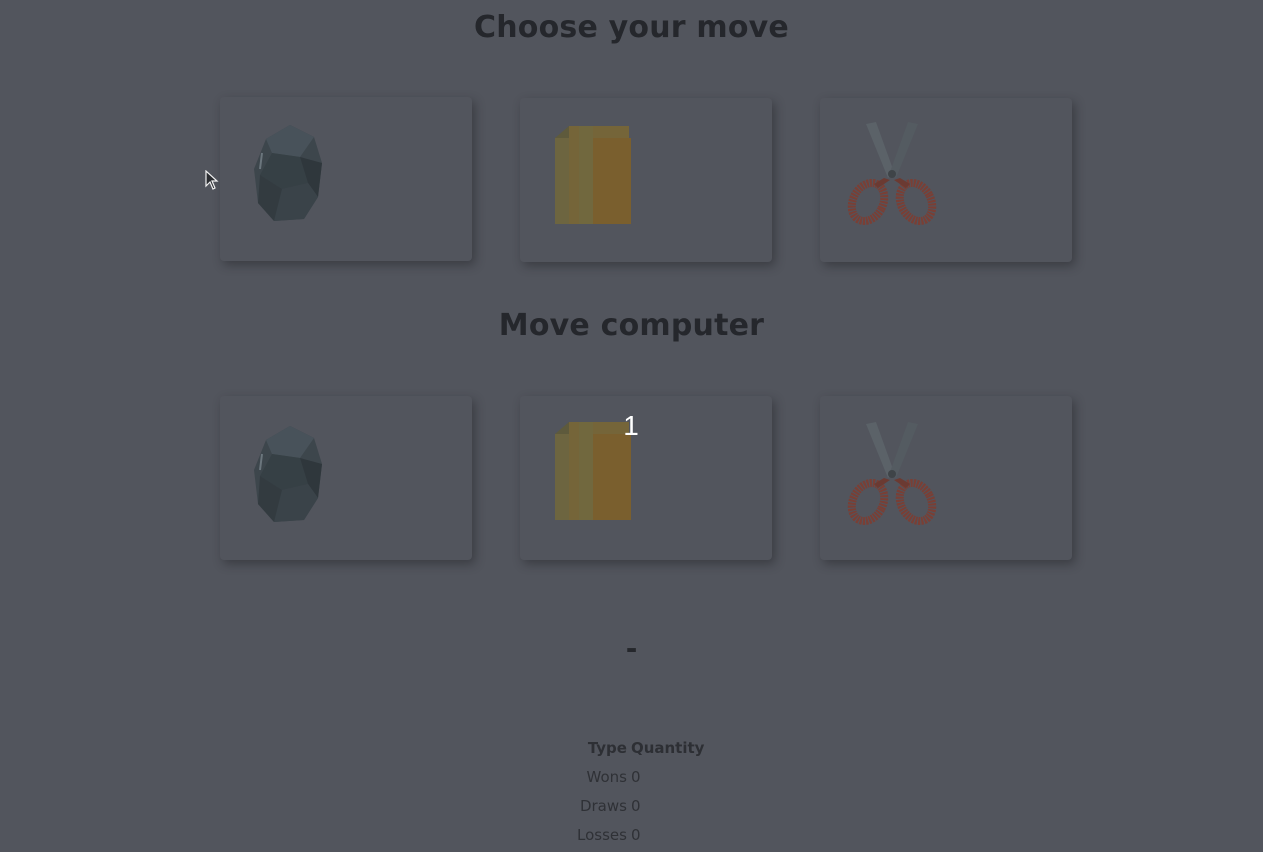  Describe the element at coordinates (635, 834) in the screenshot. I see `stats-quantity-losses: 0` at that location.